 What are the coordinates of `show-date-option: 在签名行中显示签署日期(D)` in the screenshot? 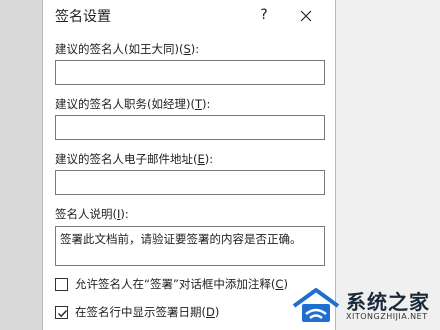 It's located at (137, 312).